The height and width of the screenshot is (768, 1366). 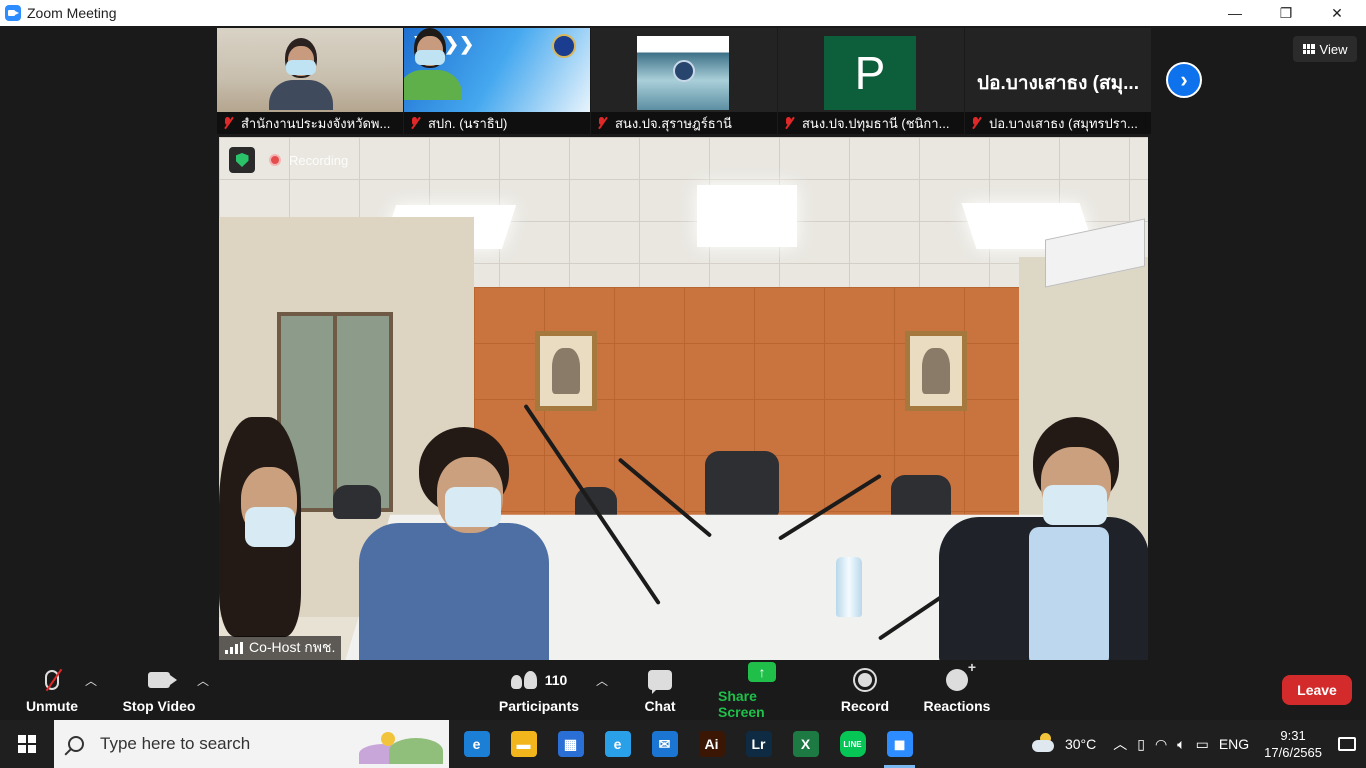 I want to click on participant-thumbnail: สนง.ปจ.สุราษฎร์ธานี, so click(x=684, y=81).